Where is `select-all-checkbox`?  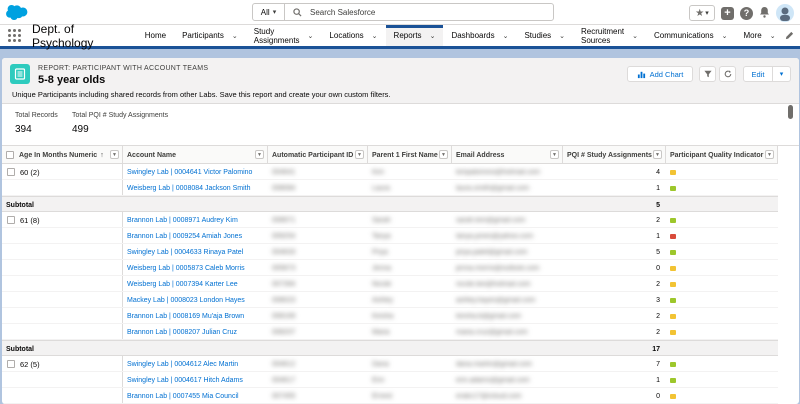
select-all-checkbox is located at coordinates (10, 155).